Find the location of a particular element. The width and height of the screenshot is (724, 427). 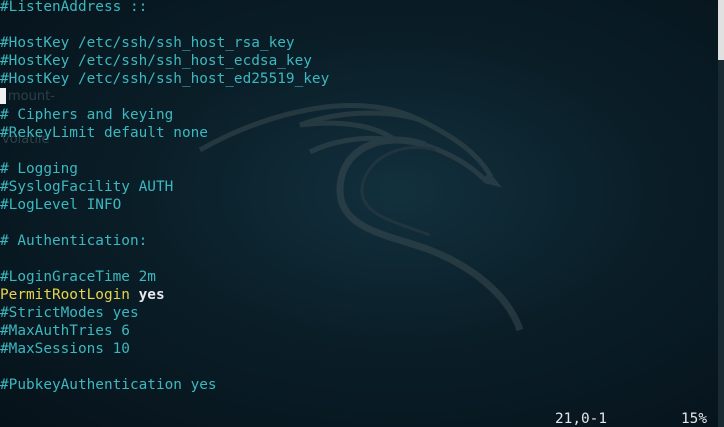

cursor-position: 21,0-1 is located at coordinates (581, 419).